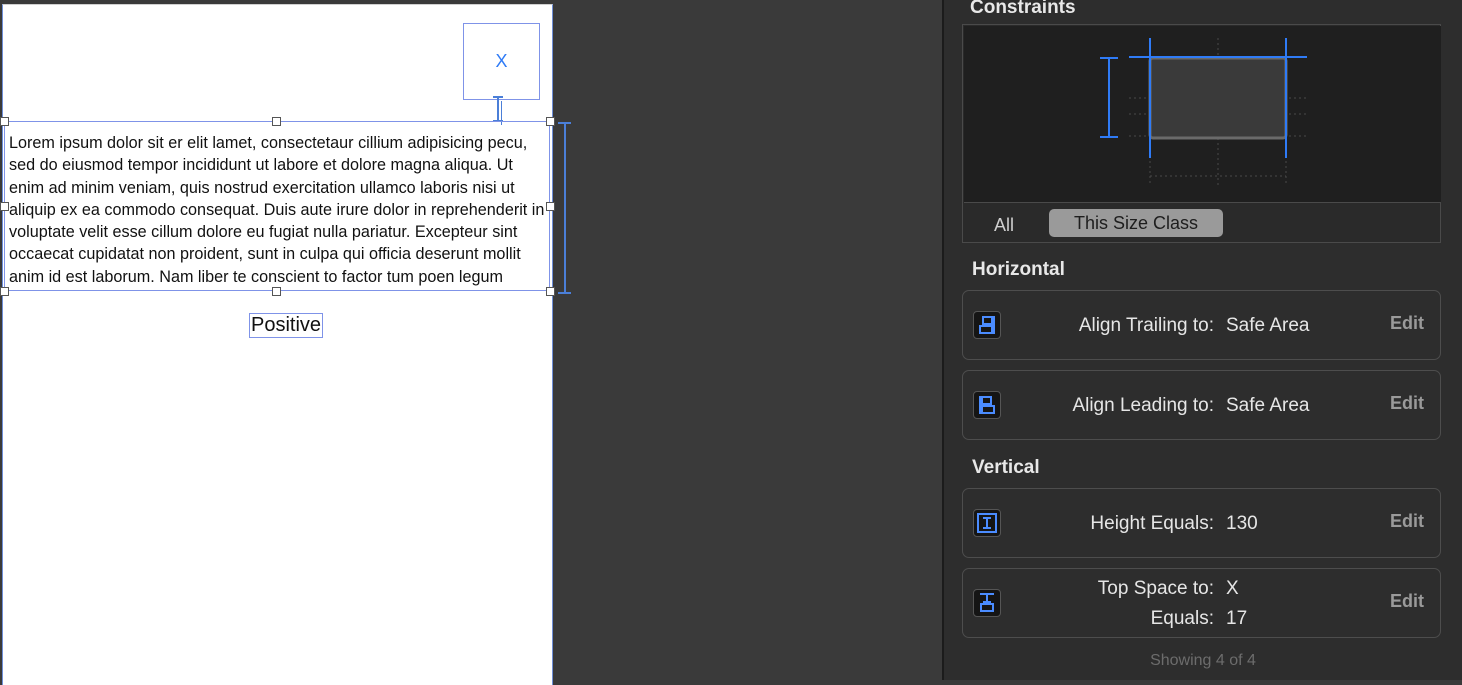 The width and height of the screenshot is (1462, 685). I want to click on constraint-label: Top Space to:, so click(1155, 588).